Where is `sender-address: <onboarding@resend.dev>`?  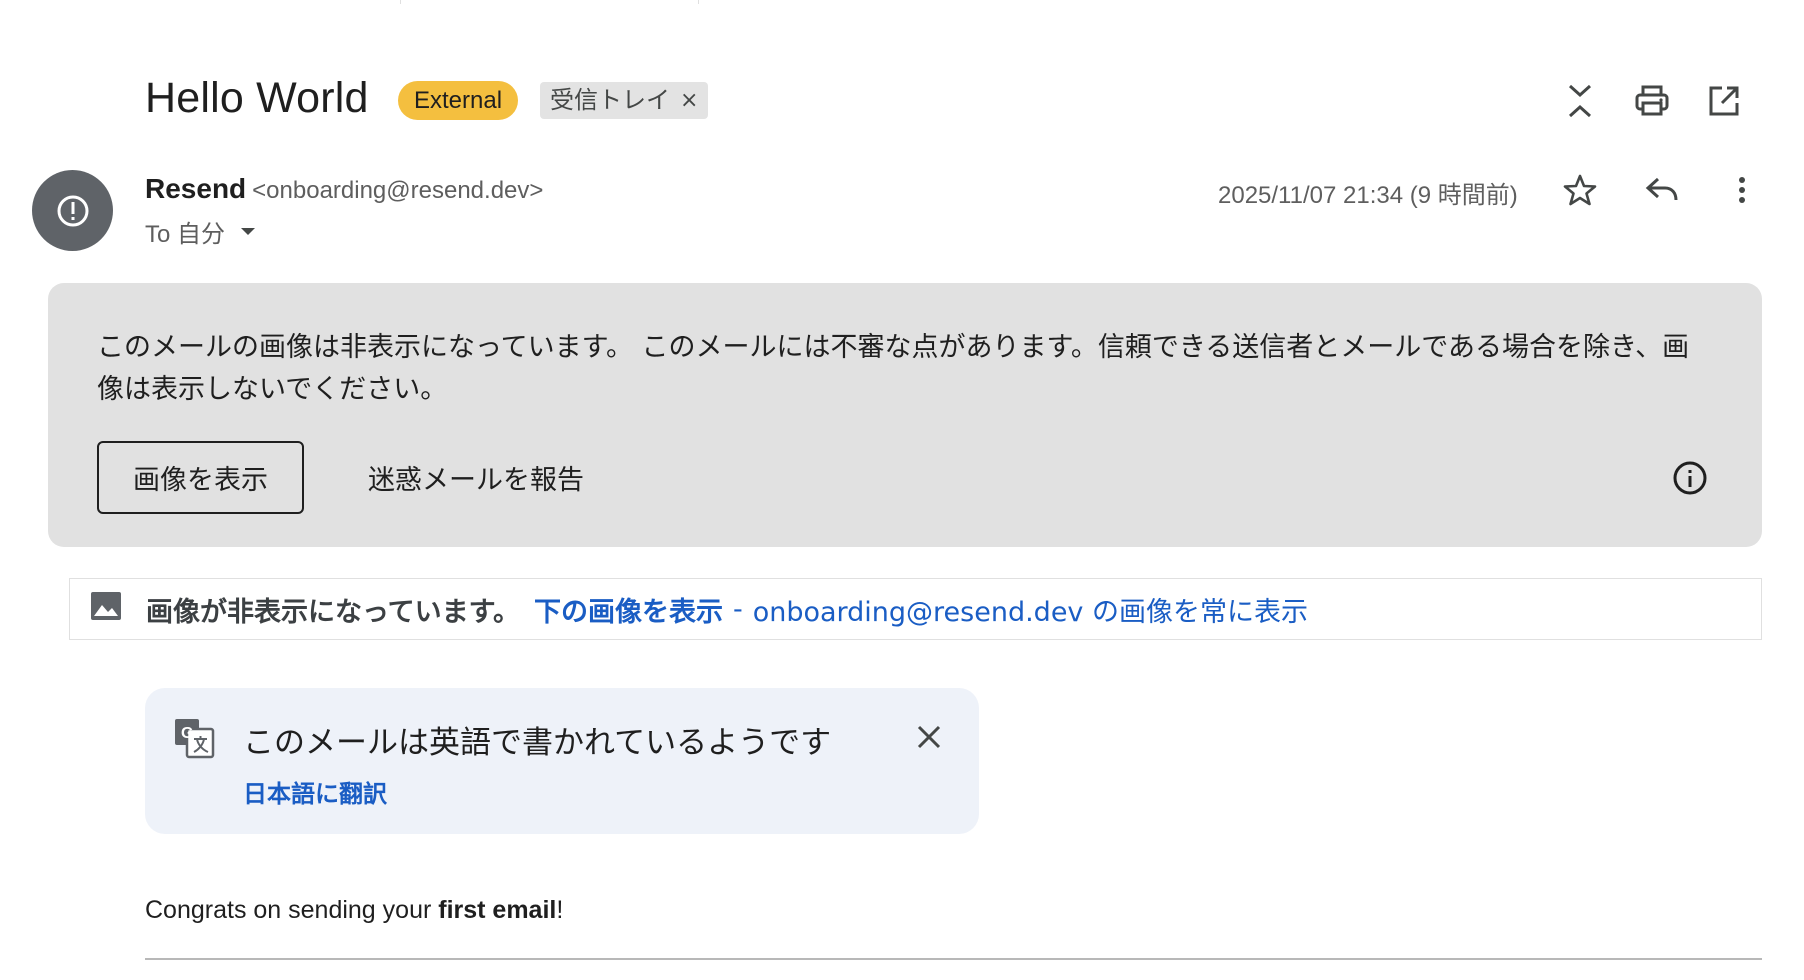 sender-address: <onboarding@resend.dev> is located at coordinates (398, 190).